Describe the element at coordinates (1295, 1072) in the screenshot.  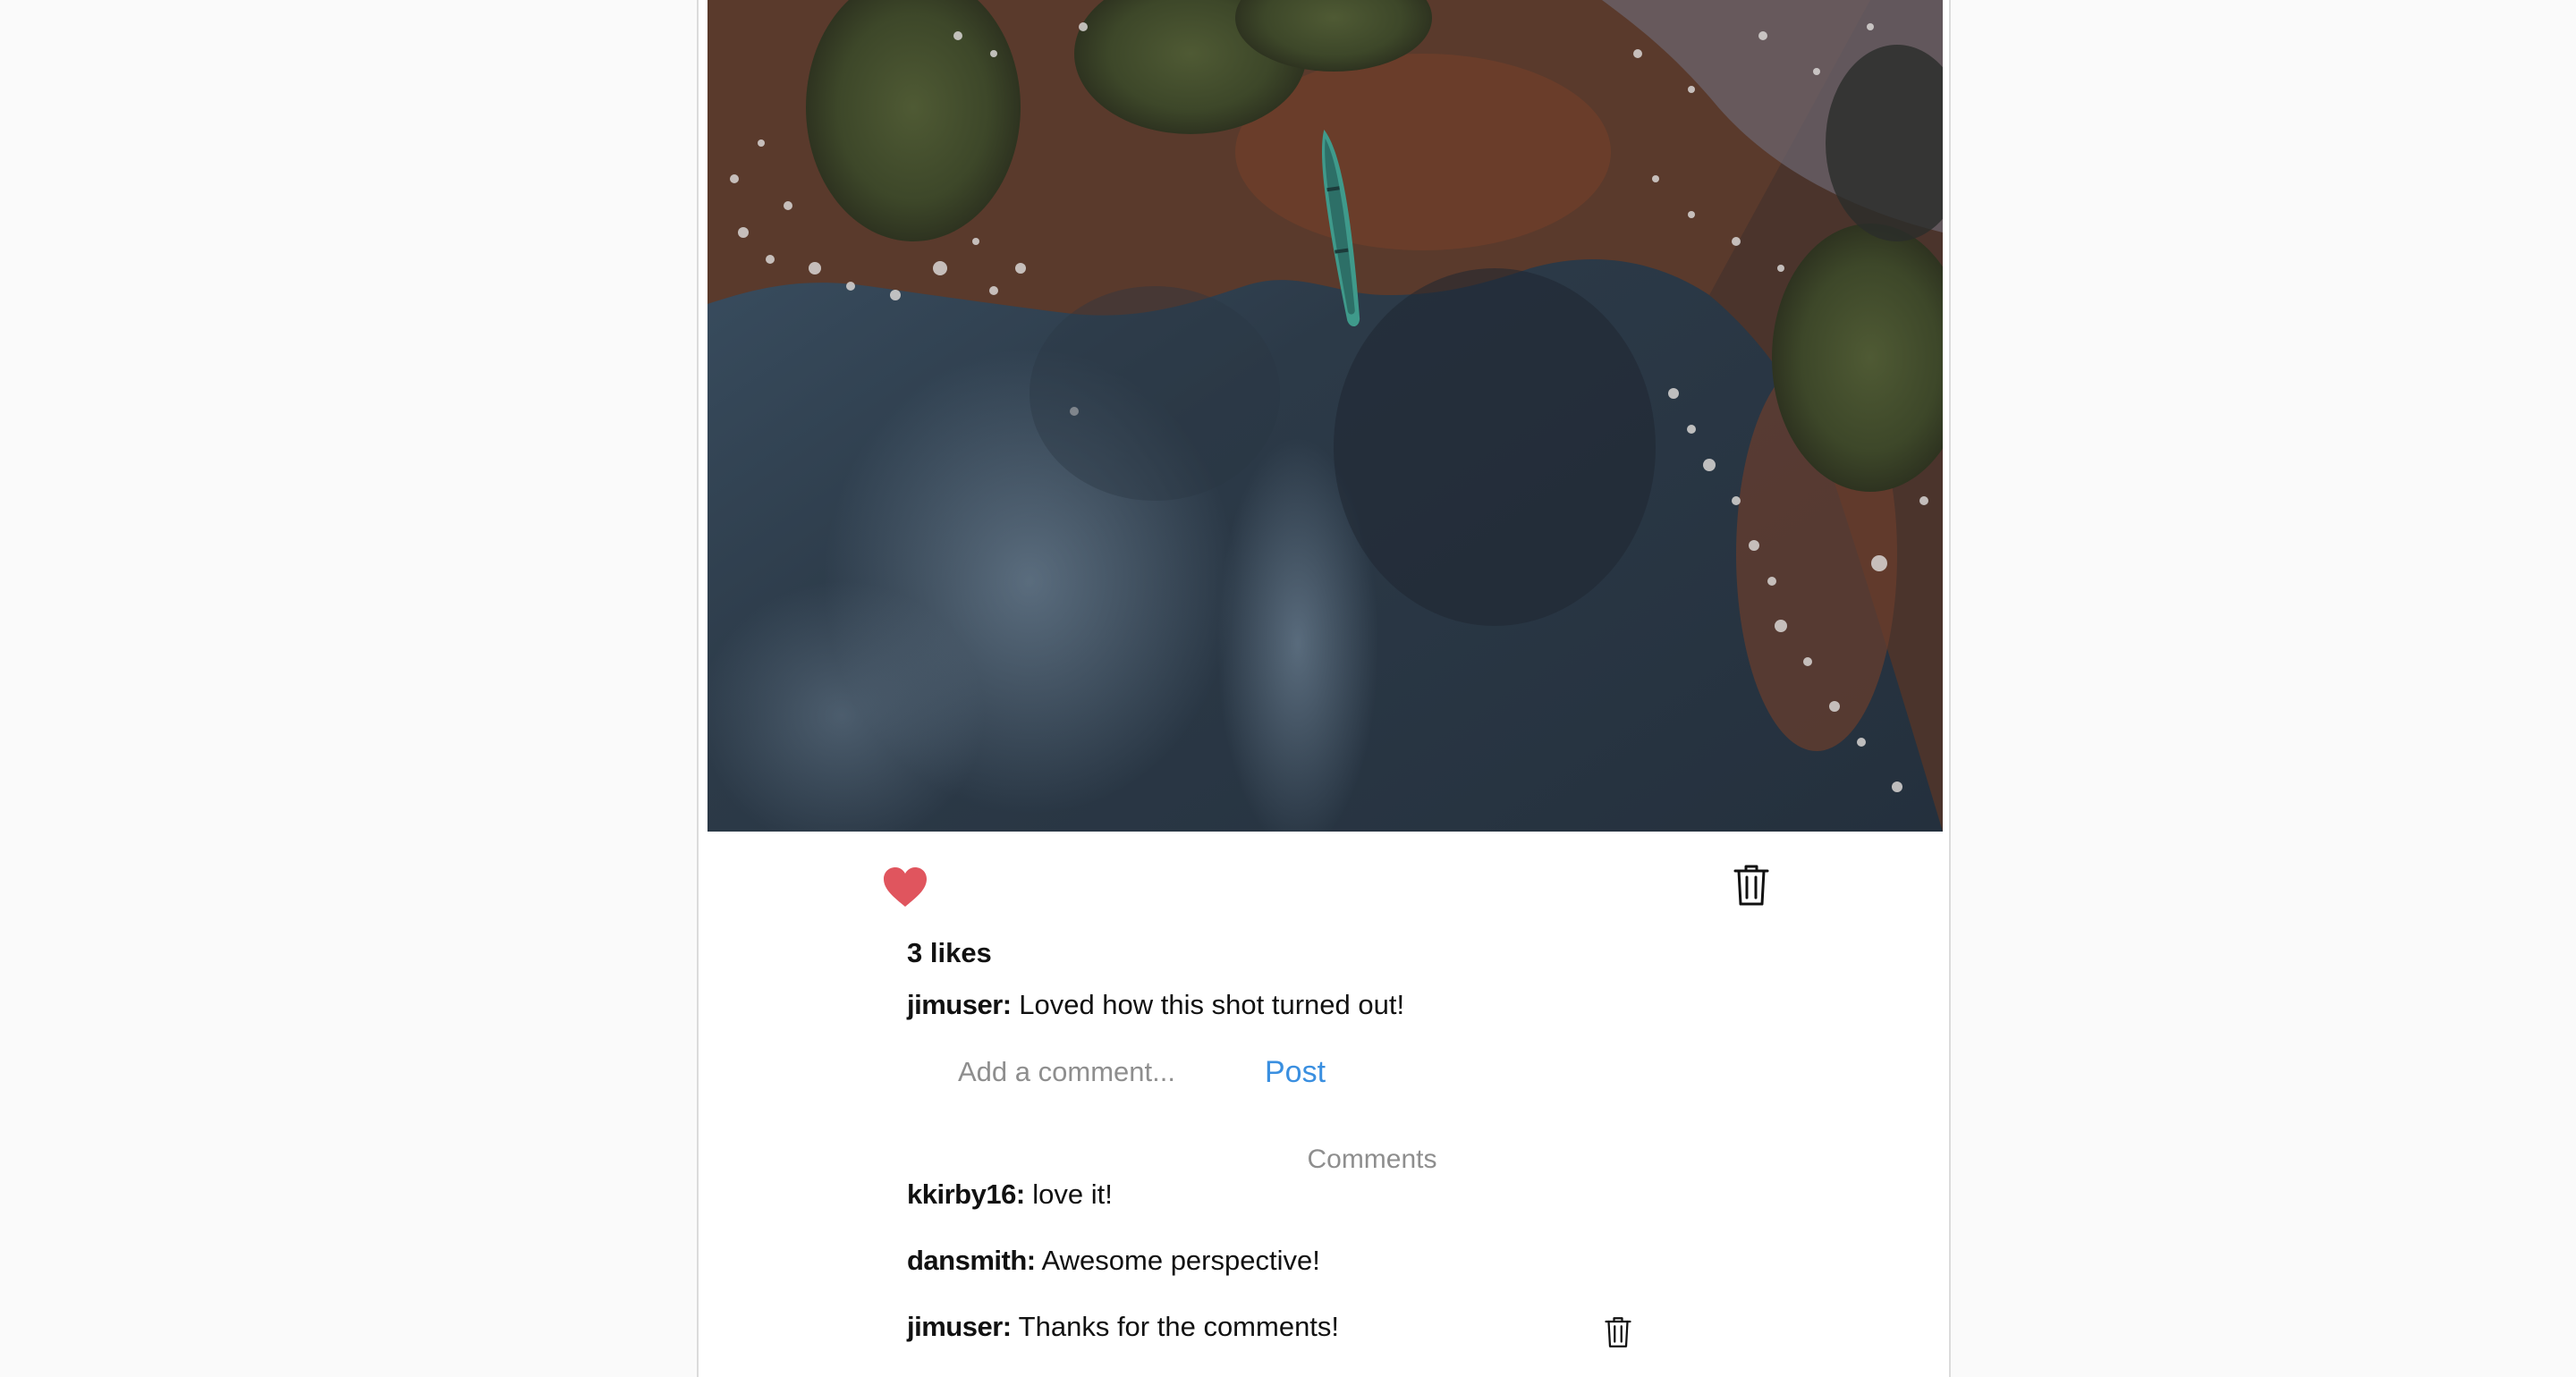
I see `post-comment-button: Post` at that location.